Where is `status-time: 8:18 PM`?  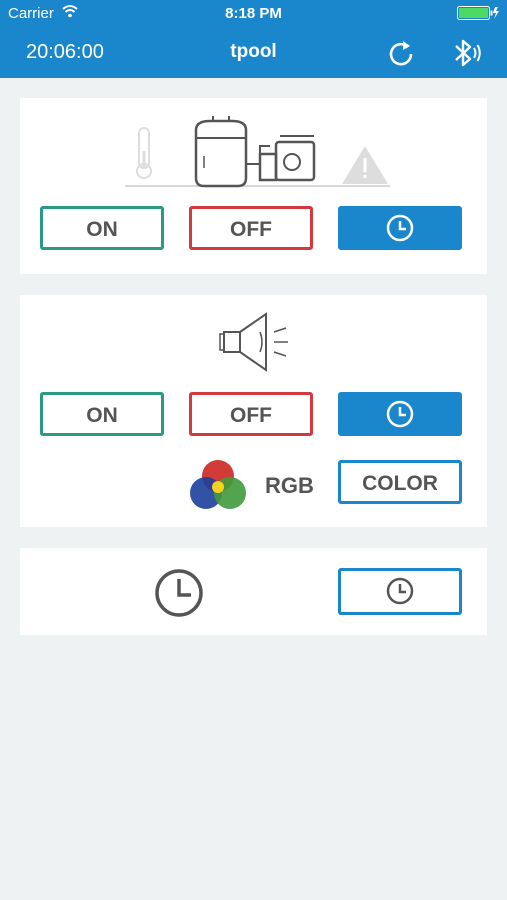 status-time: 8:18 PM is located at coordinates (253, 13).